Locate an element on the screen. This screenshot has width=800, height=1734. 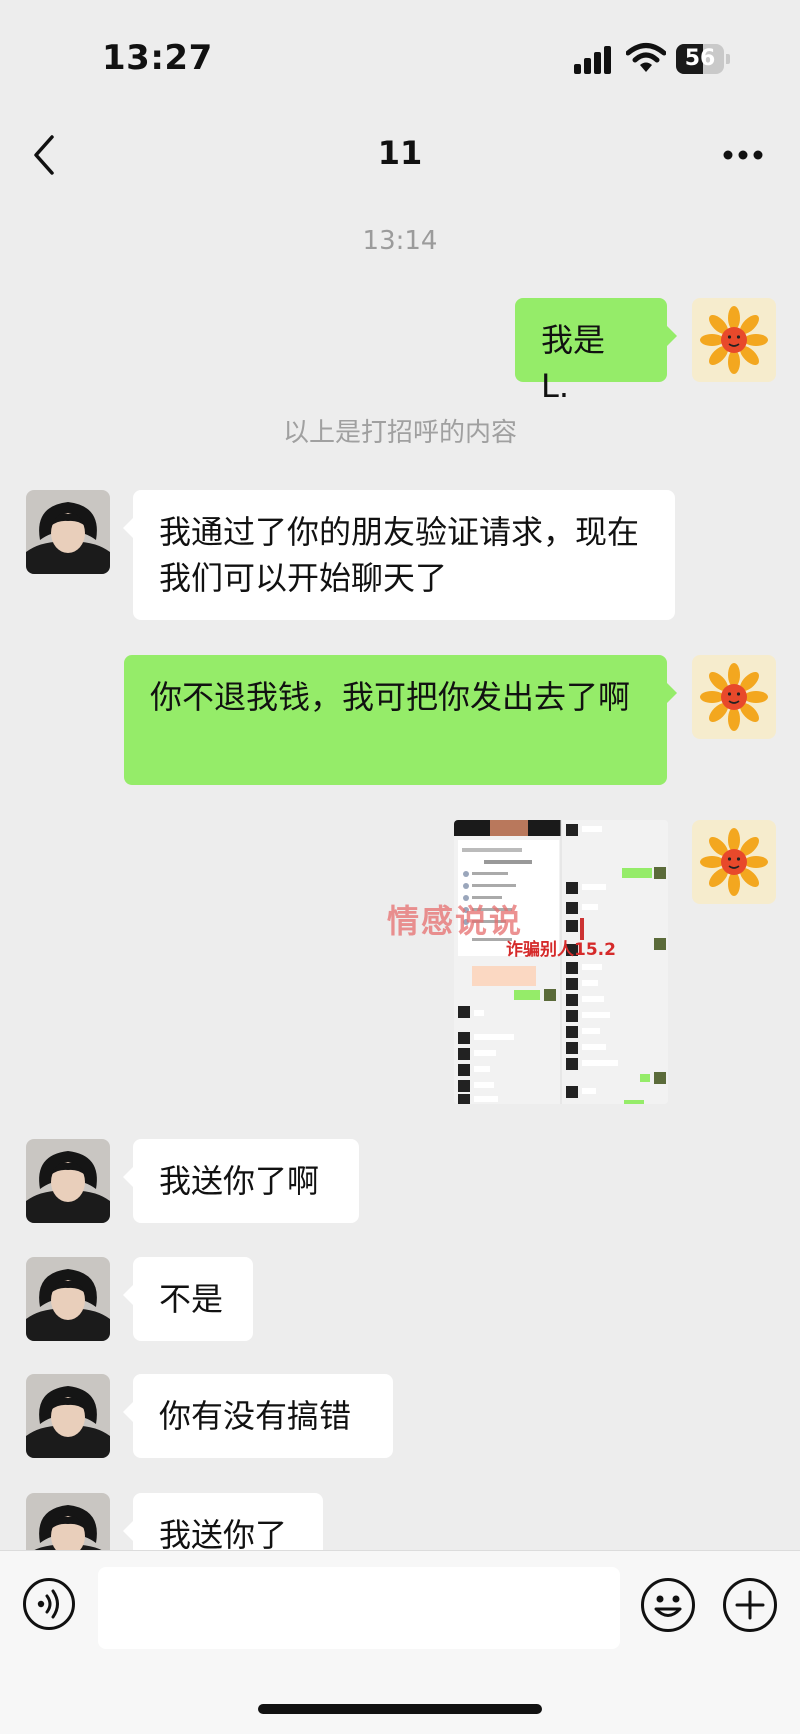
message-bubble-incoming: 我送你了啊 is located at coordinates (241, 1181).